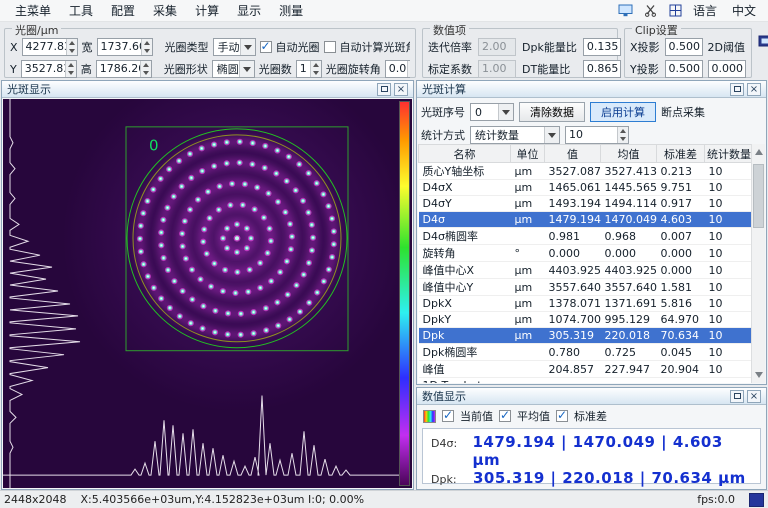  What do you see at coordinates (233, 69) in the screenshot?
I see `aperture-shape-select: 椭圆` at bounding box center [233, 69].